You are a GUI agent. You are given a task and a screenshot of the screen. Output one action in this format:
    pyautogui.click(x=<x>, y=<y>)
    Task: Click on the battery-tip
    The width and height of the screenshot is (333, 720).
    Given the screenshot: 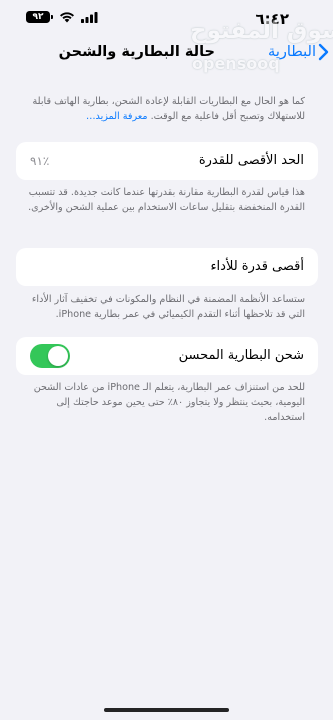 What is the action you would take?
    pyautogui.click(x=52, y=17)
    